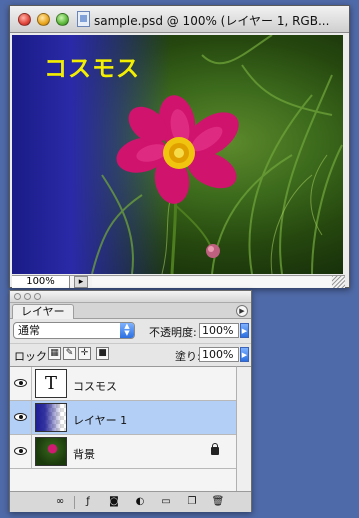 This screenshot has height=518, width=359. Describe the element at coordinates (74, 330) in the screenshot. I see `blend-mode-select: 通常 ▲ ▼` at that location.